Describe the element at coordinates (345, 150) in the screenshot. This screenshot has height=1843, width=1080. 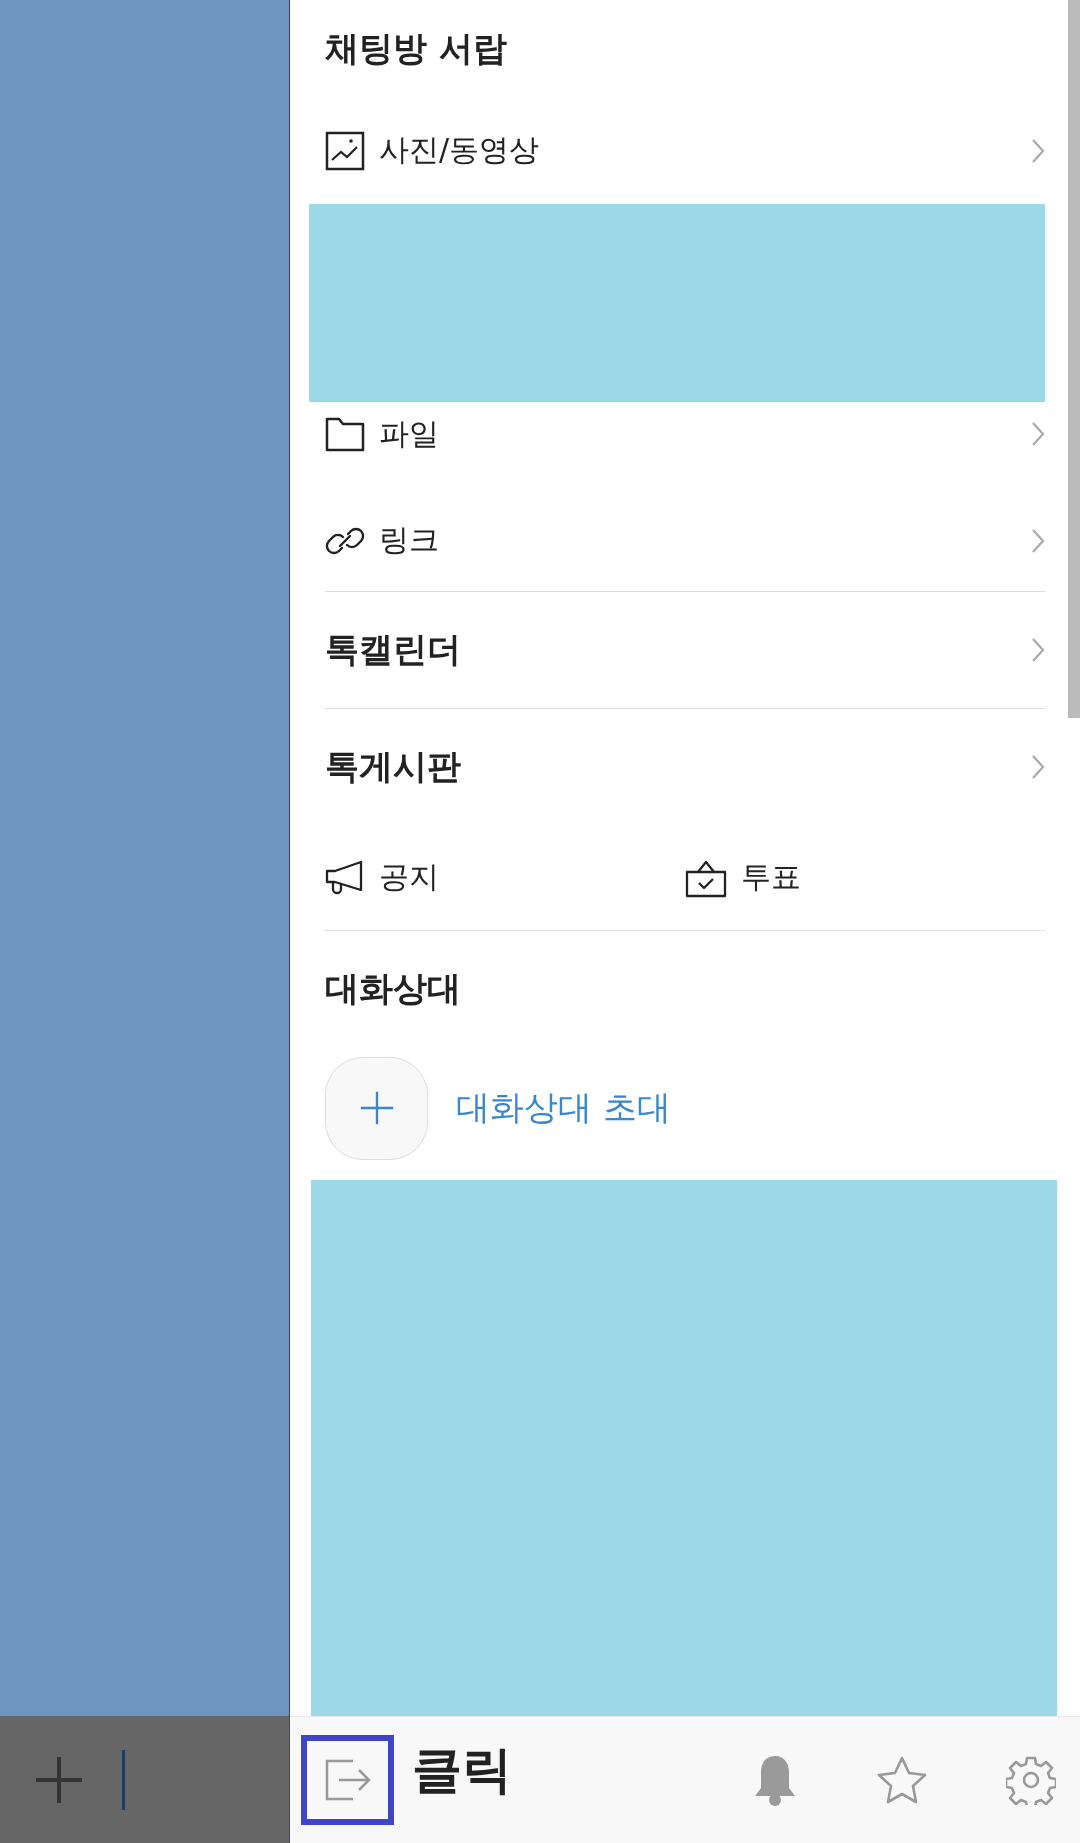
I see `image-icon` at that location.